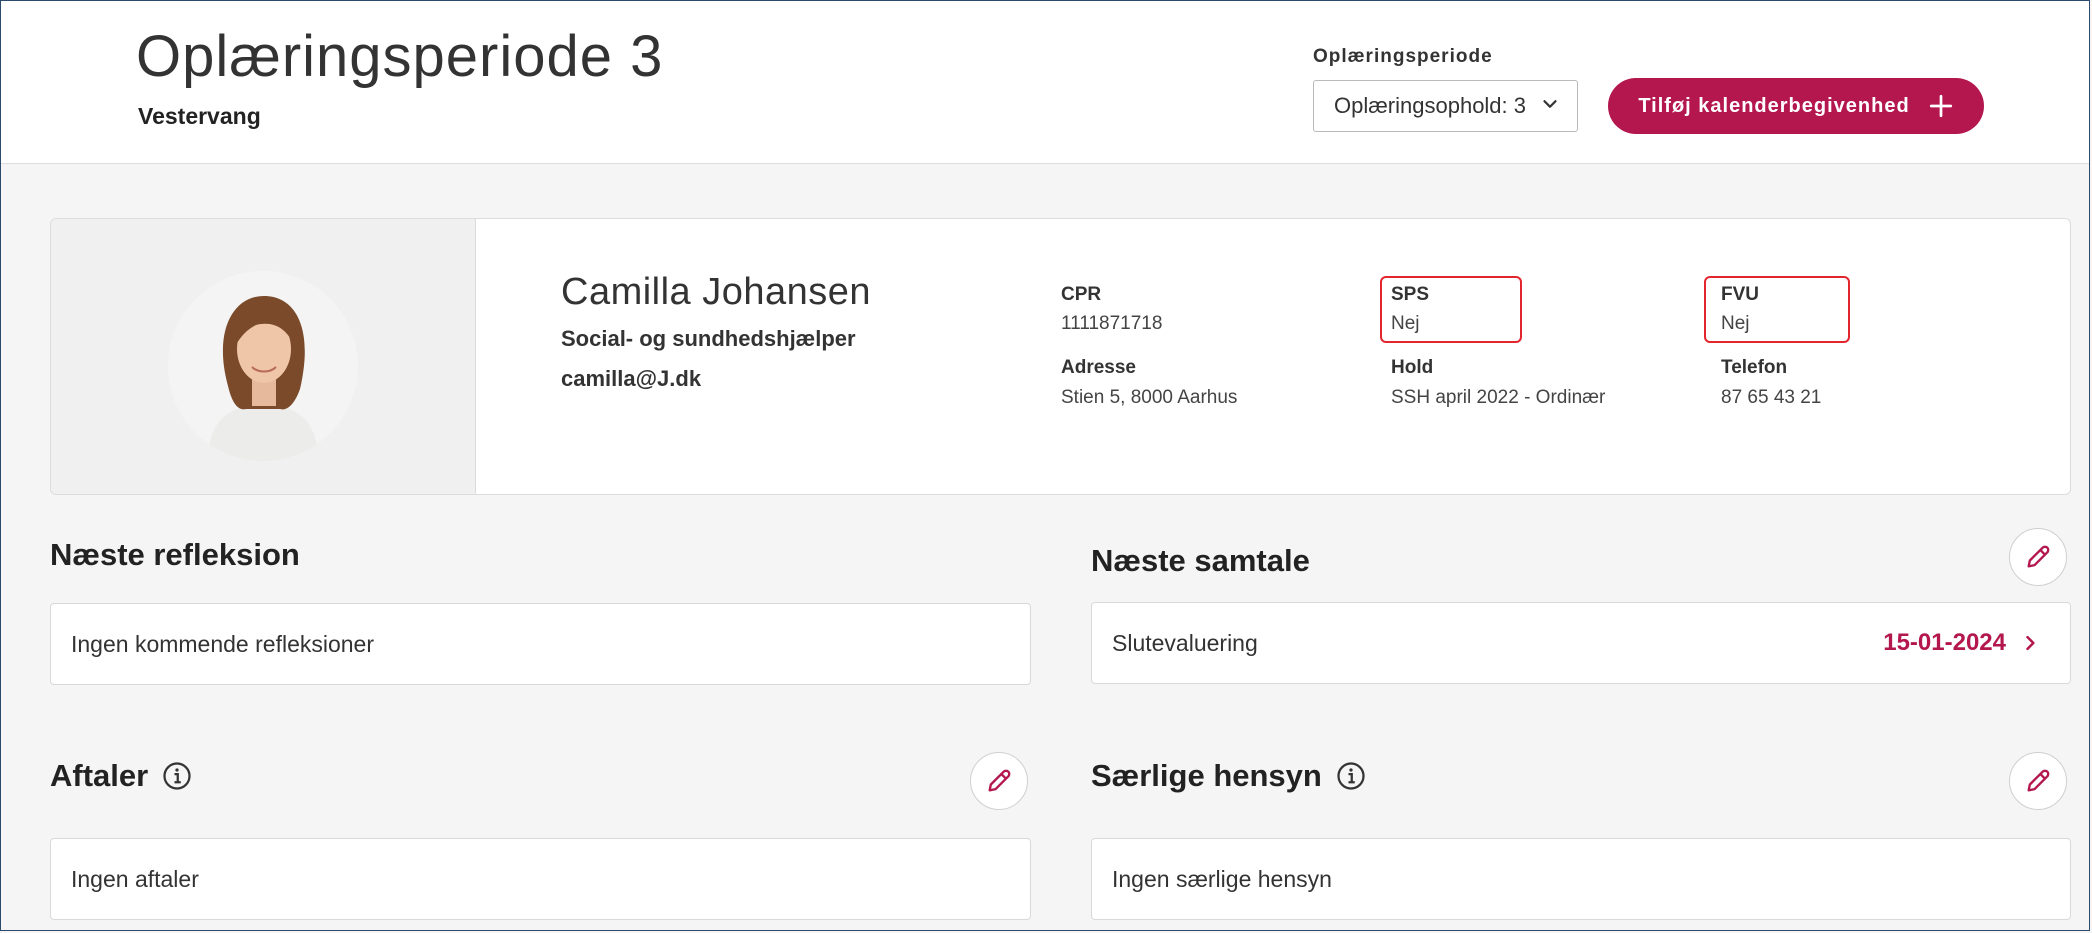 The height and width of the screenshot is (933, 2092). I want to click on period-select-label: Oplæringsperiode, so click(1403, 56).